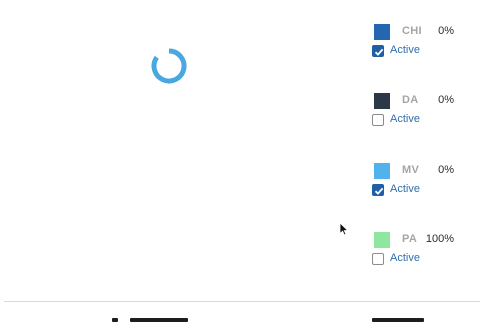 The width and height of the screenshot is (480, 323). Describe the element at coordinates (439, 239) in the screenshot. I see `legend-percent: 100%` at that location.